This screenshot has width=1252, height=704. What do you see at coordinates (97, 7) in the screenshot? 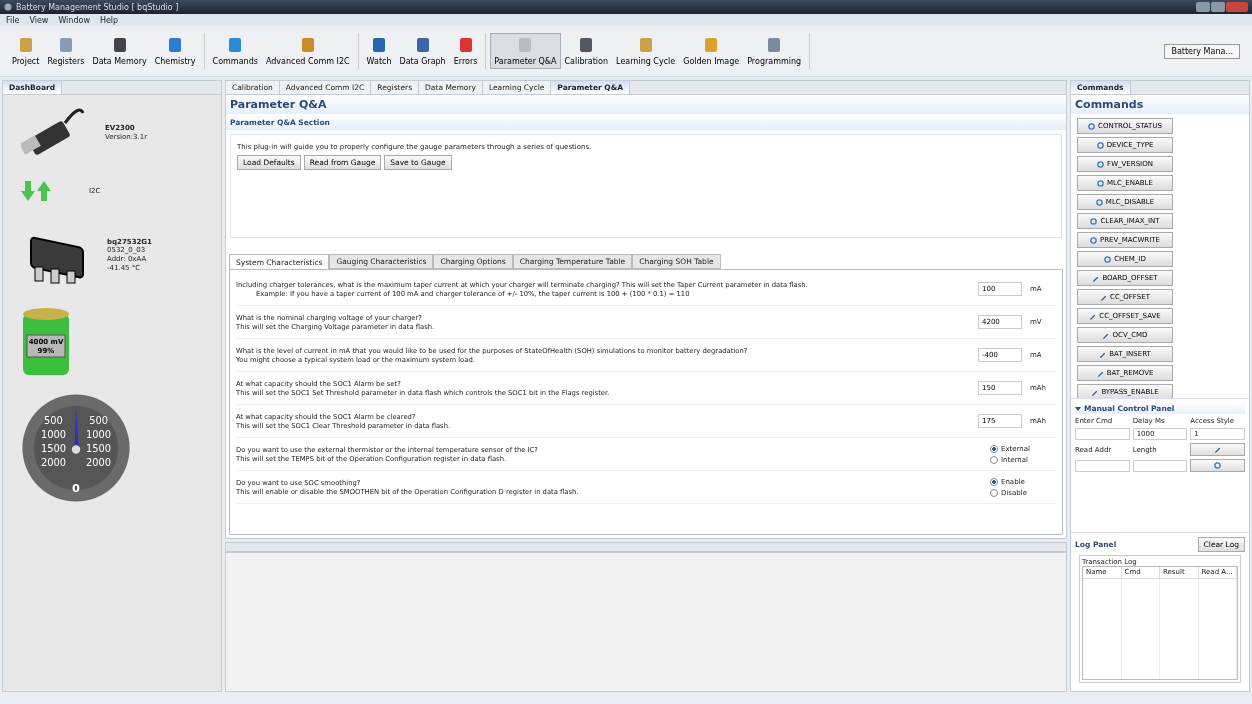
I see `window-title: Battery Management Studio [ bqStudio ]` at bounding box center [97, 7].